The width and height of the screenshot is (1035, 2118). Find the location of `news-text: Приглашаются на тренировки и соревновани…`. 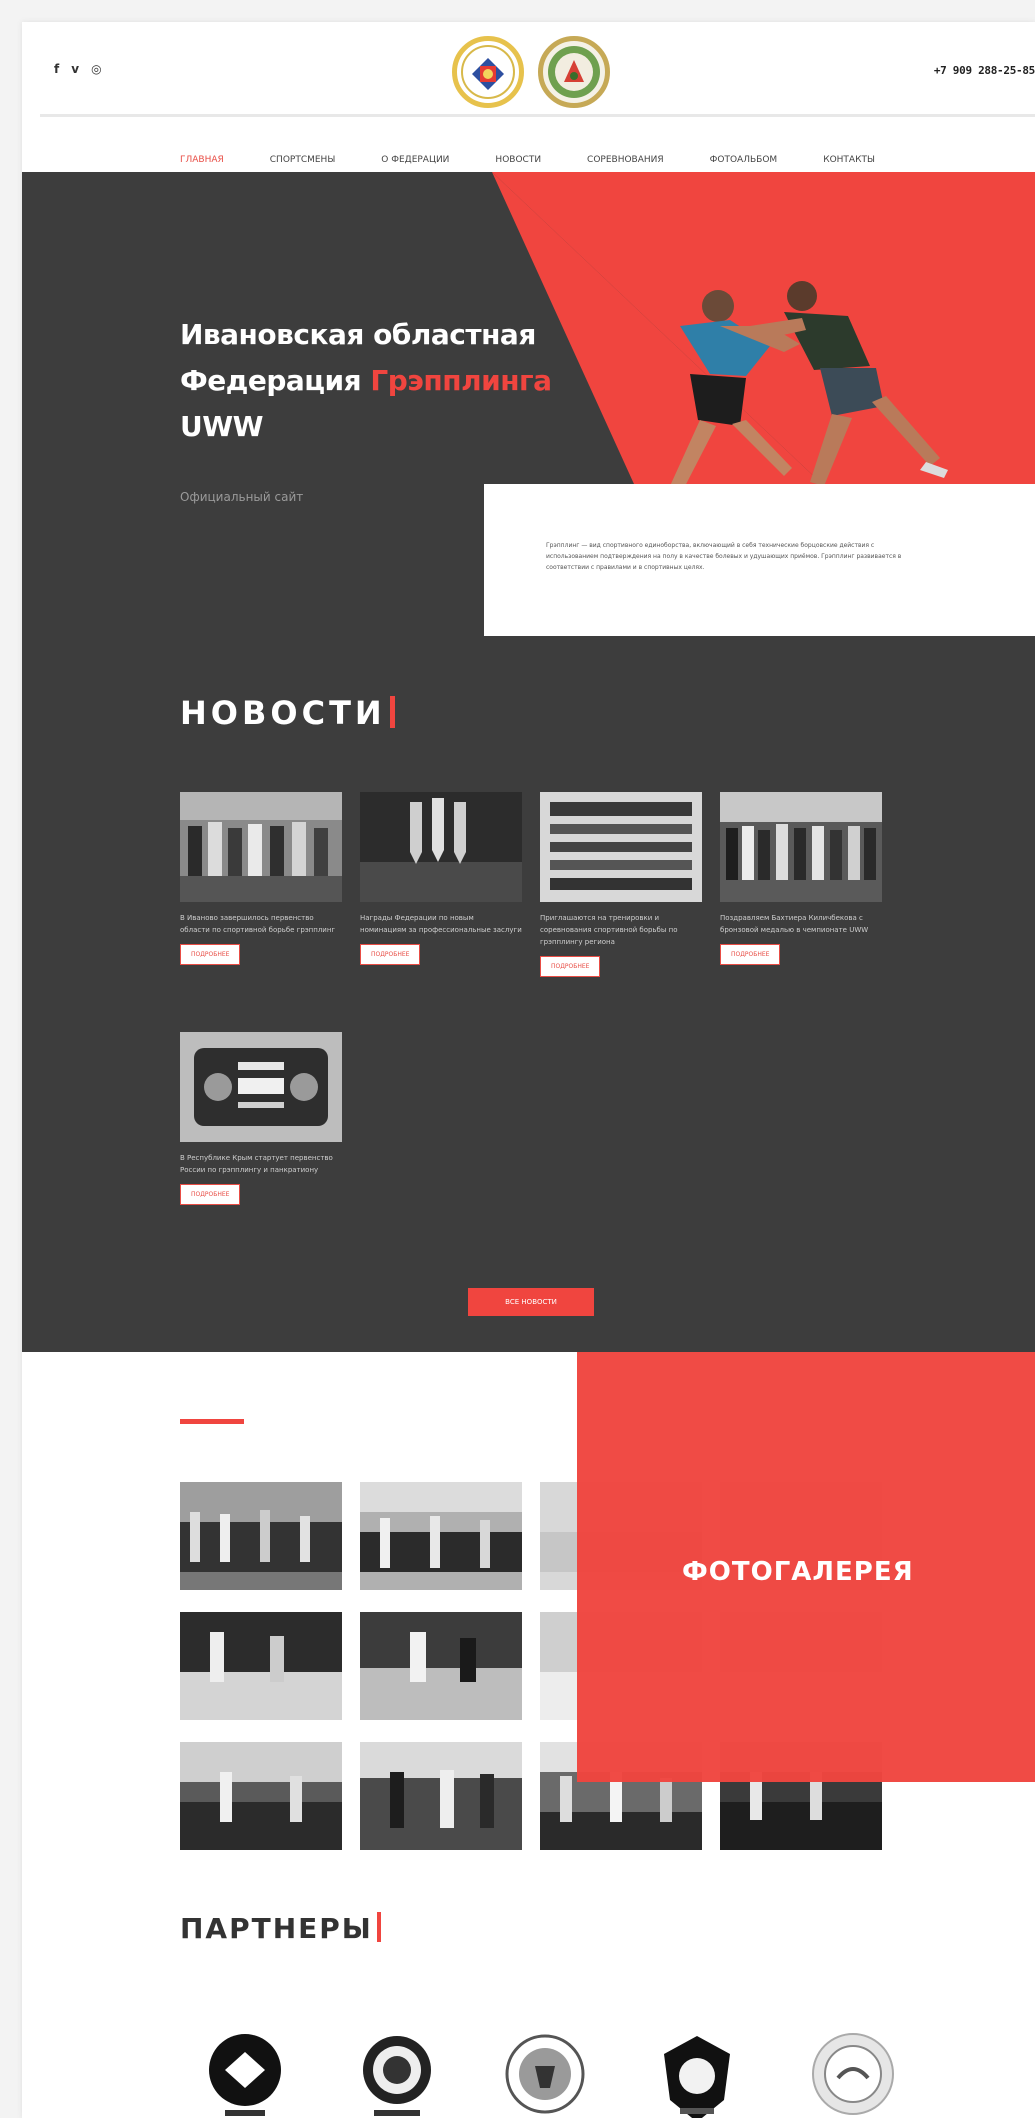

news-text: Приглашаются на тренировки и соревновани… is located at coordinates (609, 930).